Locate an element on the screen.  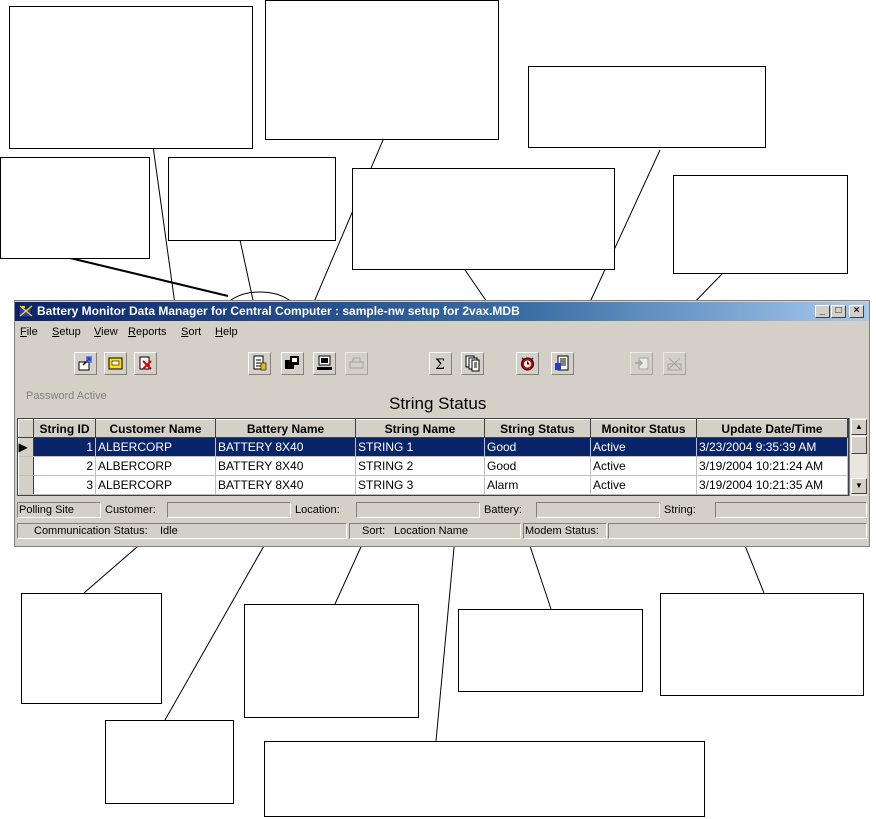
alarm-button is located at coordinates (527, 363).